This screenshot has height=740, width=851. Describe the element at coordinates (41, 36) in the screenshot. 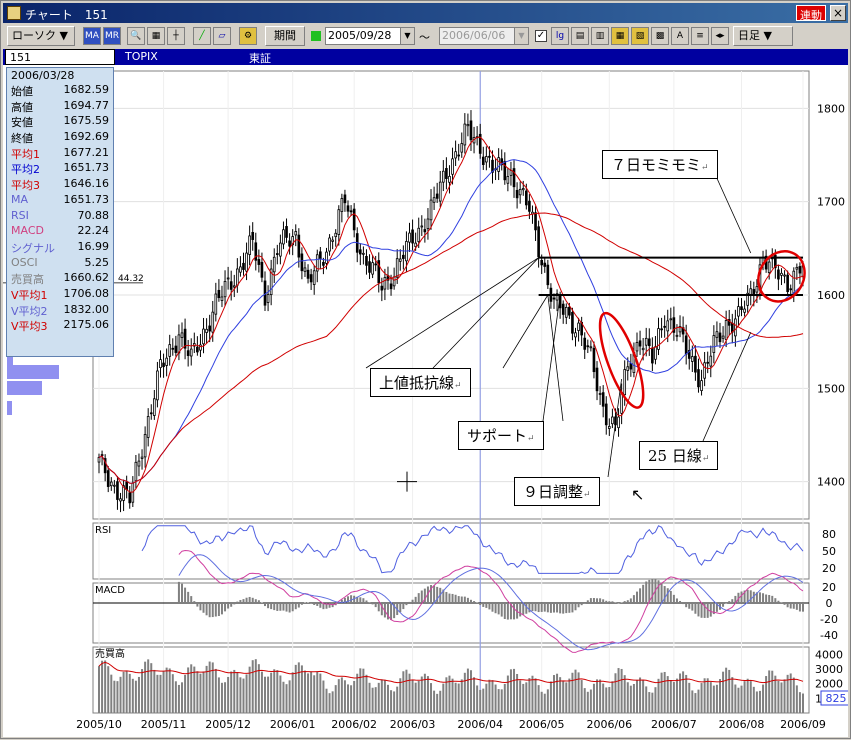

I see `chart-type-dropdown: ローソク ▼` at that location.